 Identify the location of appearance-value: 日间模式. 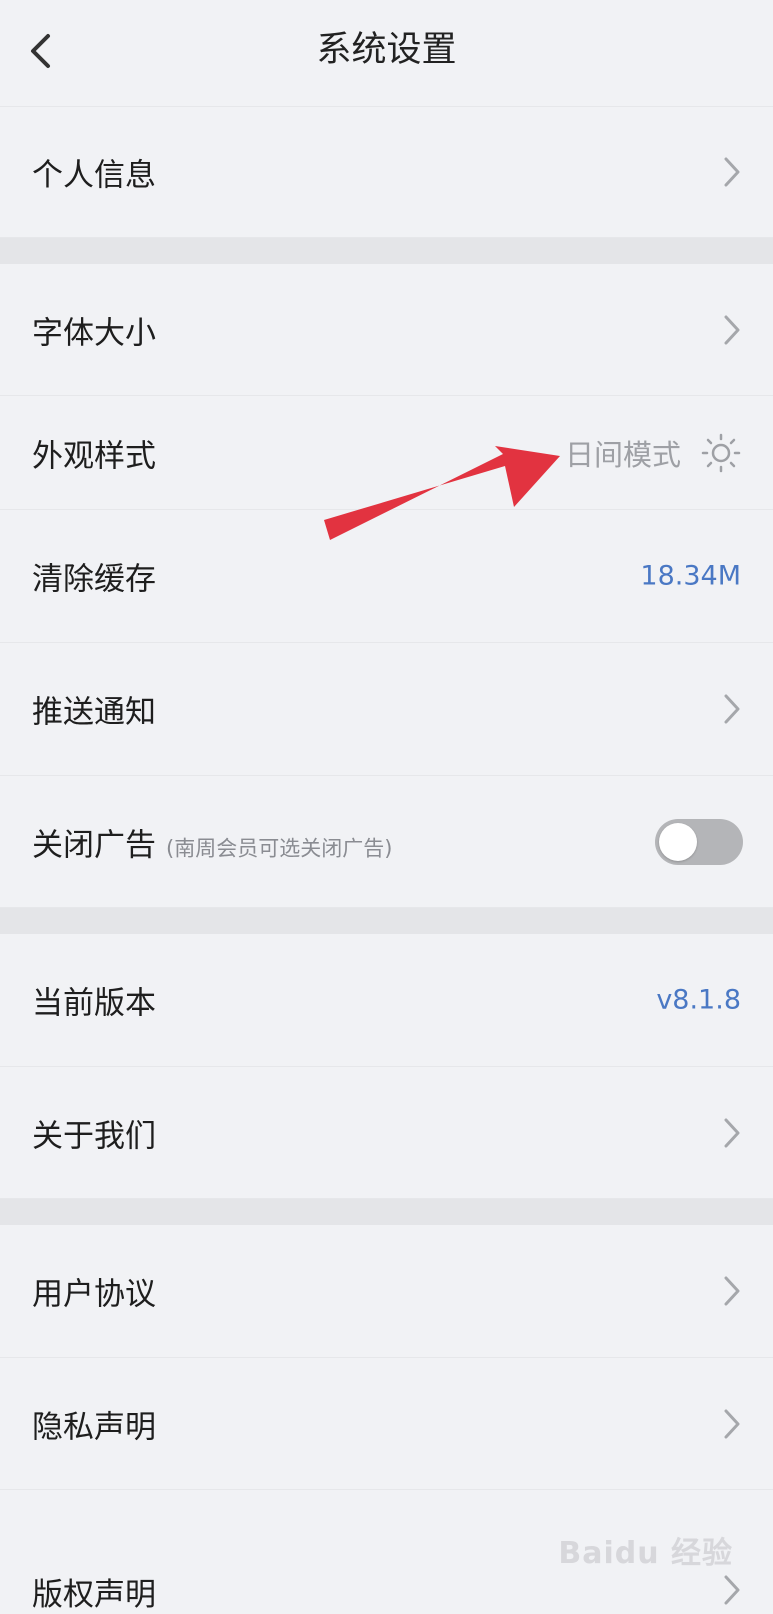
(622, 454).